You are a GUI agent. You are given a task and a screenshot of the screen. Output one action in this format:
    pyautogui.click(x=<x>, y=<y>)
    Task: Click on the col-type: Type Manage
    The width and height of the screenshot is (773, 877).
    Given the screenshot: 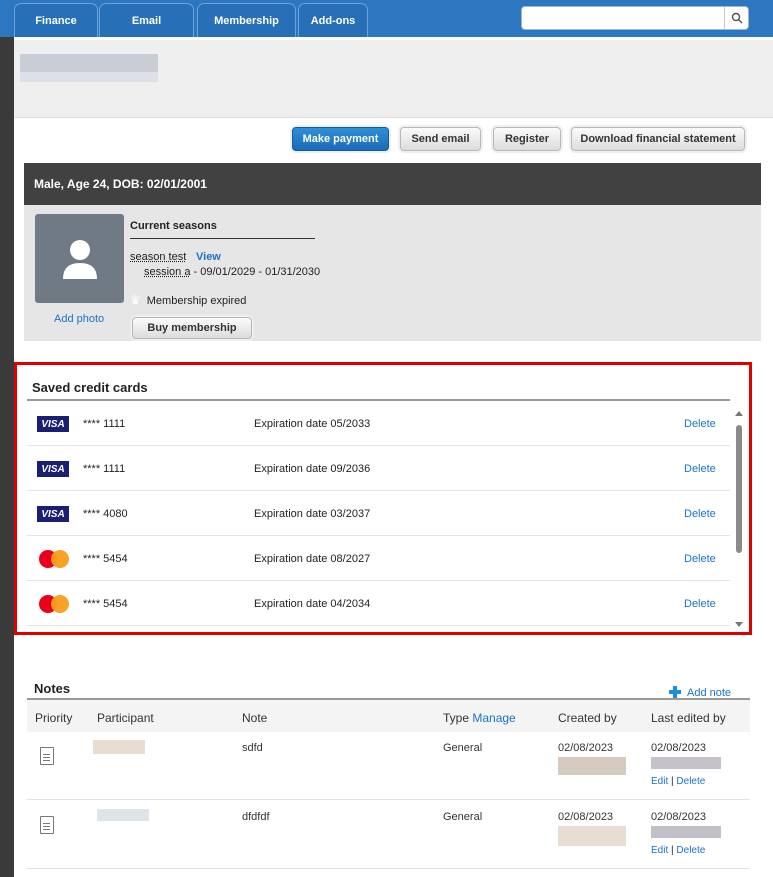 What is the action you would take?
    pyautogui.click(x=479, y=718)
    